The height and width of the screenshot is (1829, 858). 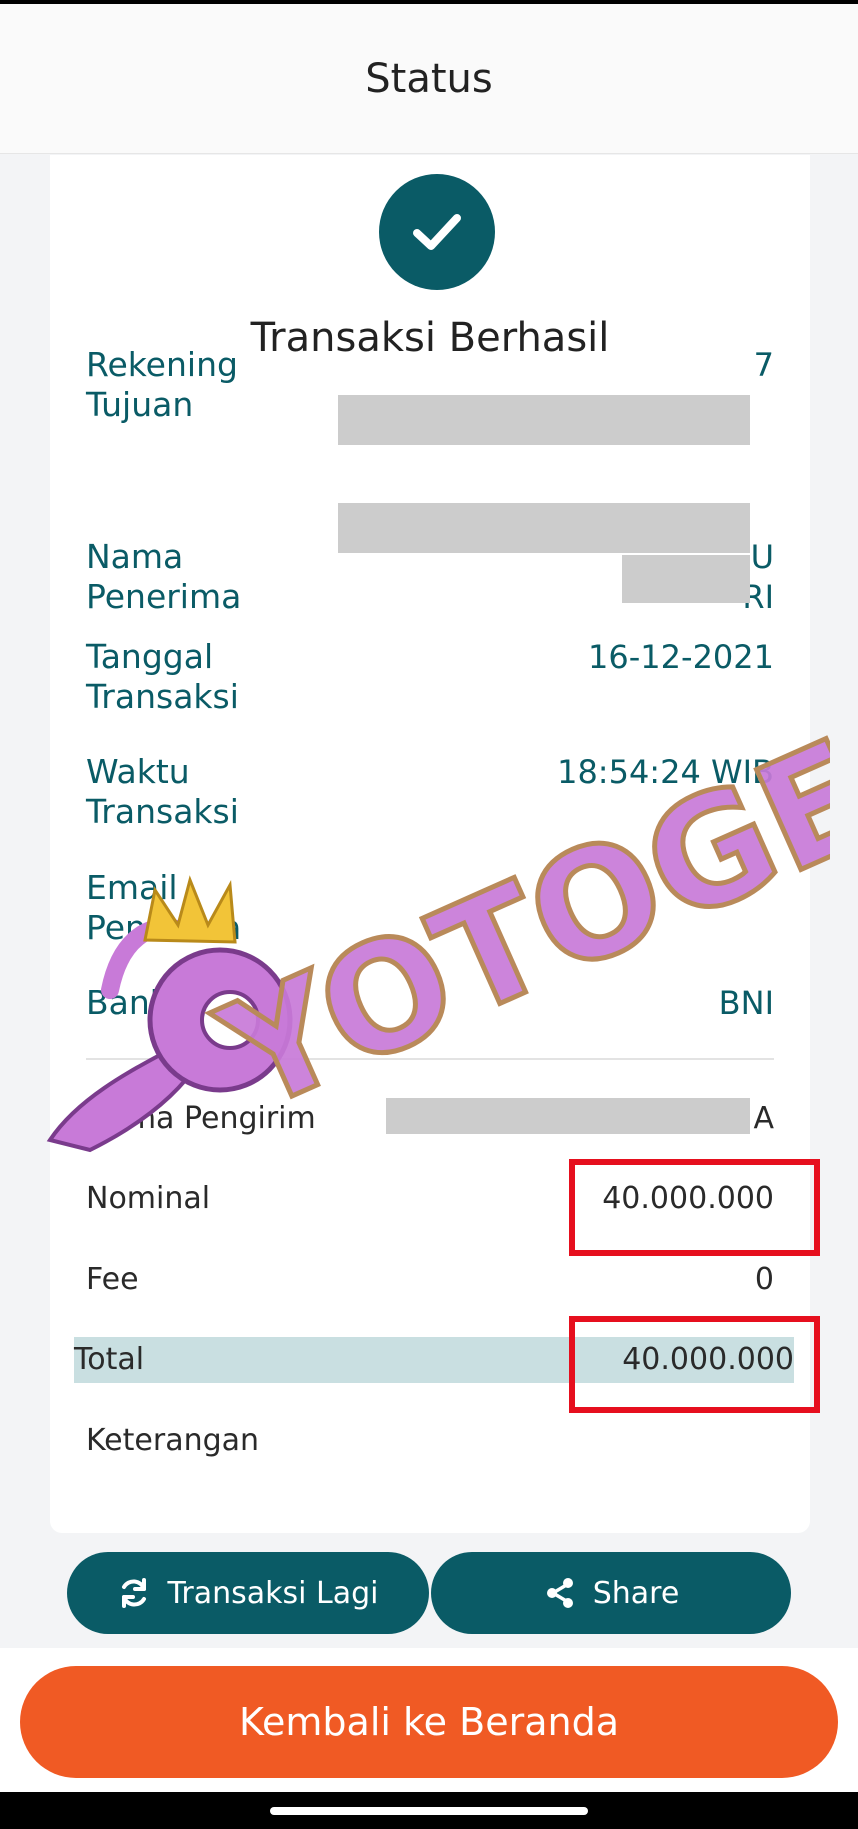 I want to click on email-label: Email Penerima, so click(x=164, y=907).